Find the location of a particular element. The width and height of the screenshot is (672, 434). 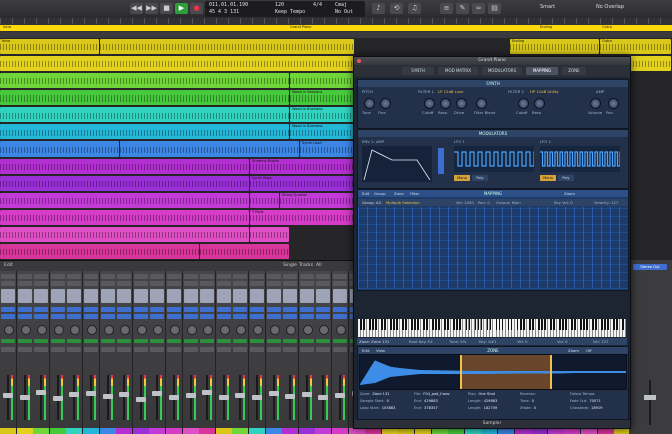

track-region: Wood in Sessions is located at coordinates (322, 98).